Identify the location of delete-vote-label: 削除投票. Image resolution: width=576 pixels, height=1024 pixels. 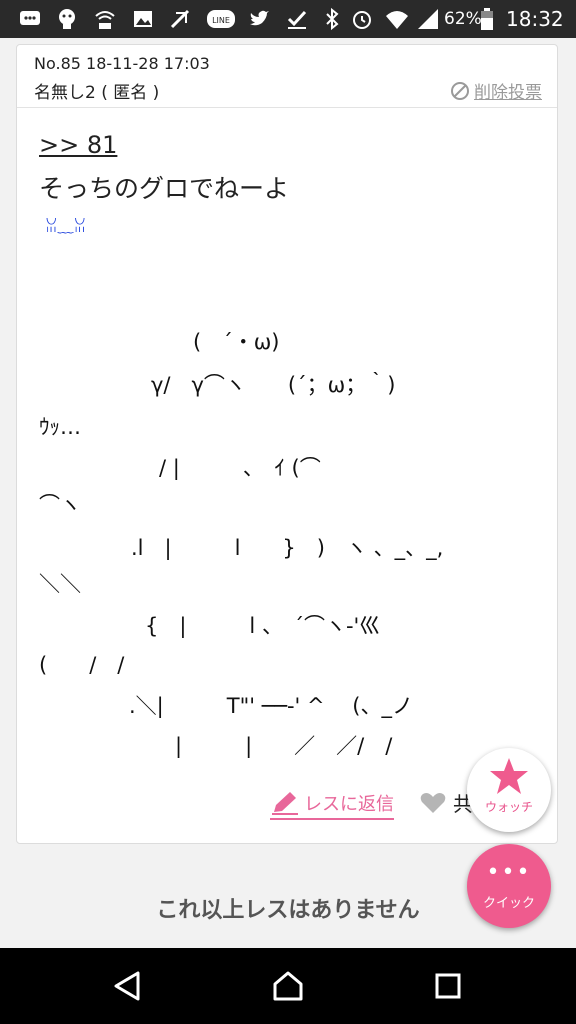
(508, 93).